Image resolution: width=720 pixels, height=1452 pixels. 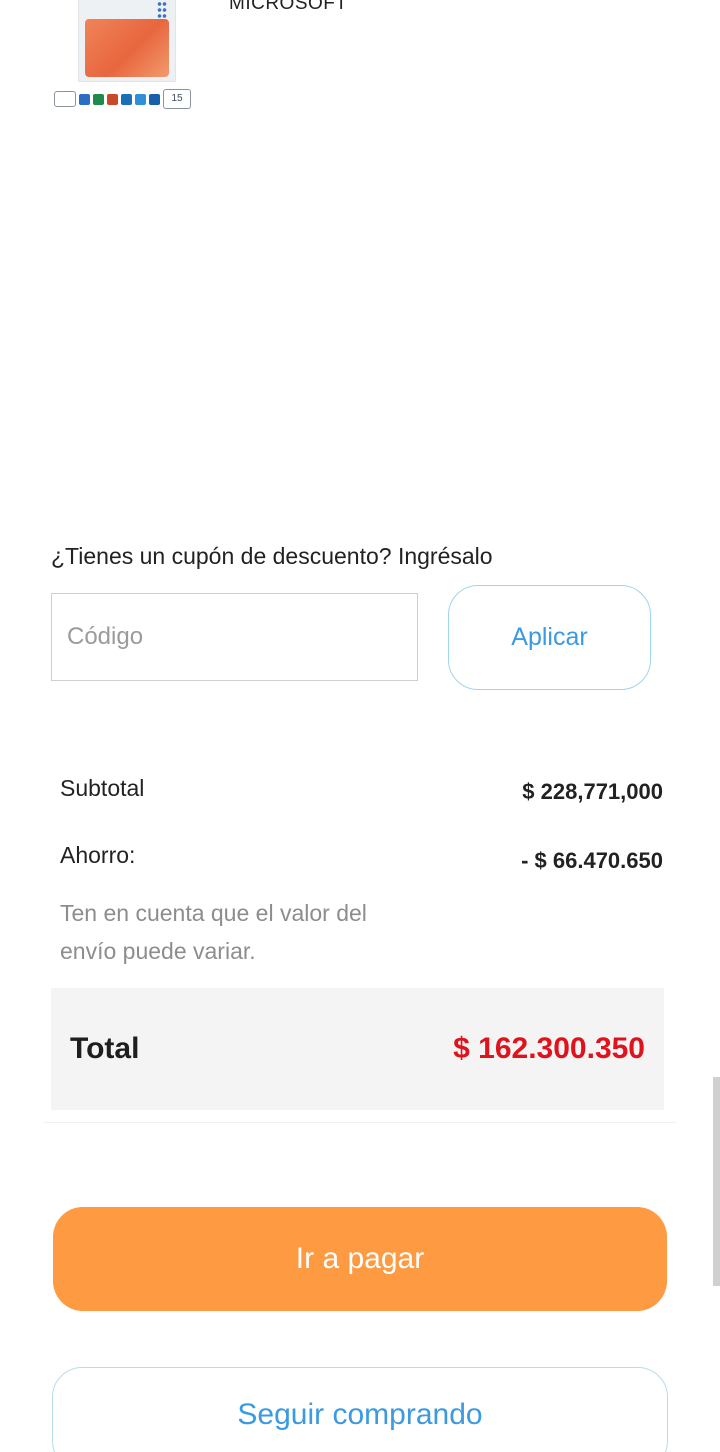 I want to click on section-divider, so click(x=360, y=1122).